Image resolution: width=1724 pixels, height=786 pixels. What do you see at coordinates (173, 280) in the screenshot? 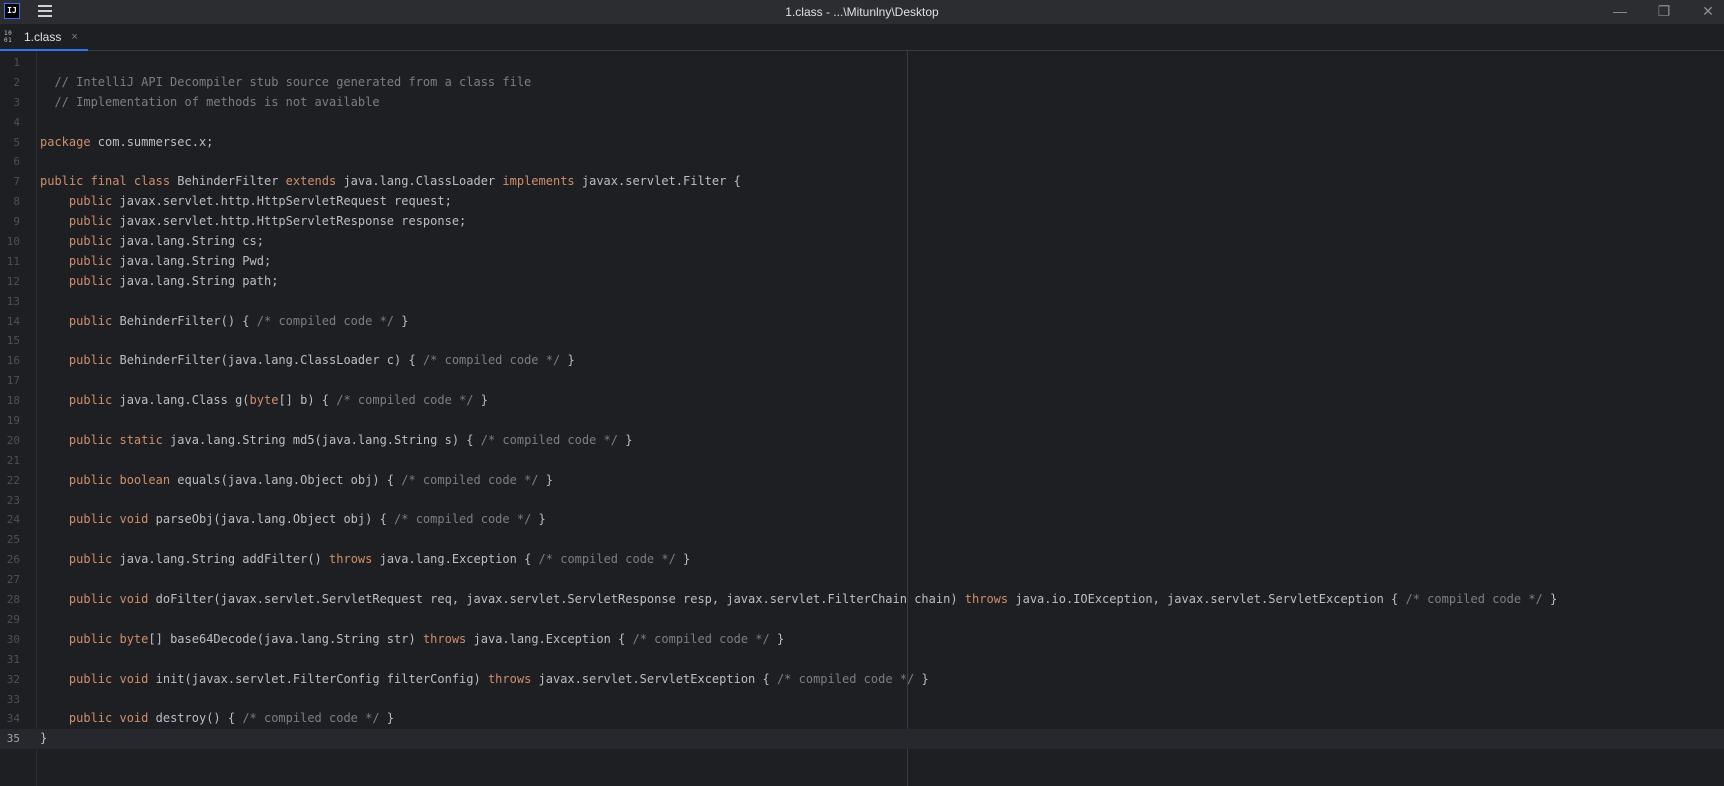
I see `code-text: public java.lang.String path;` at bounding box center [173, 280].